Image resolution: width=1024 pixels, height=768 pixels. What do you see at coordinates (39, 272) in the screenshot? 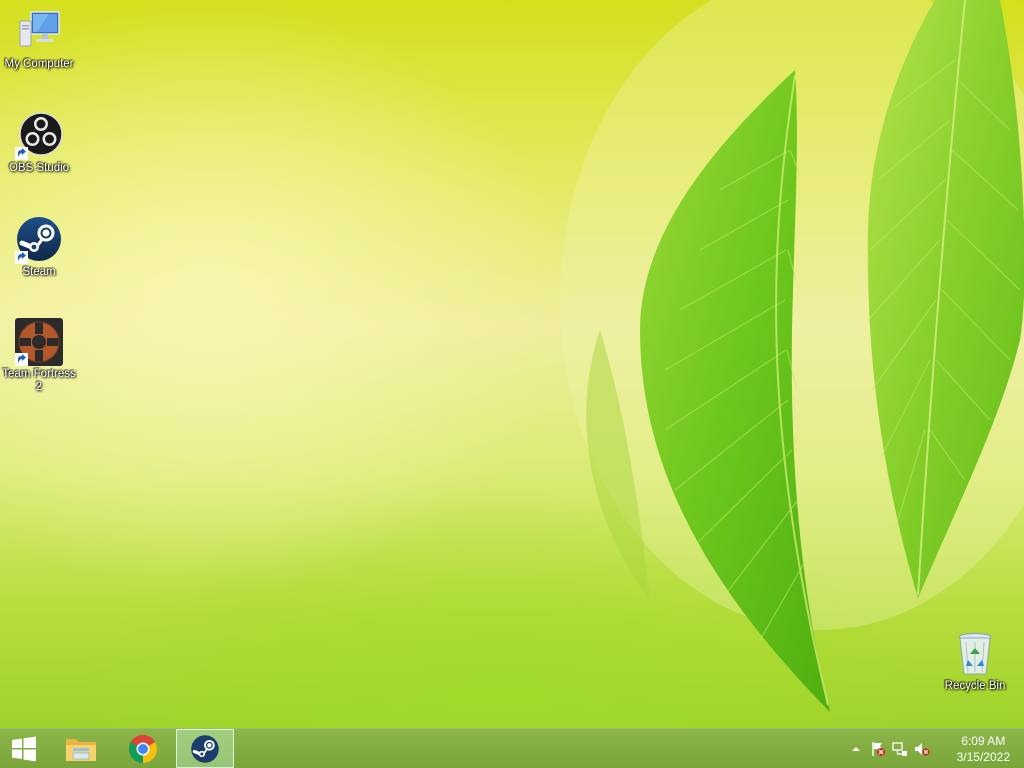
I see `desktop-icon-label: Steam` at bounding box center [39, 272].